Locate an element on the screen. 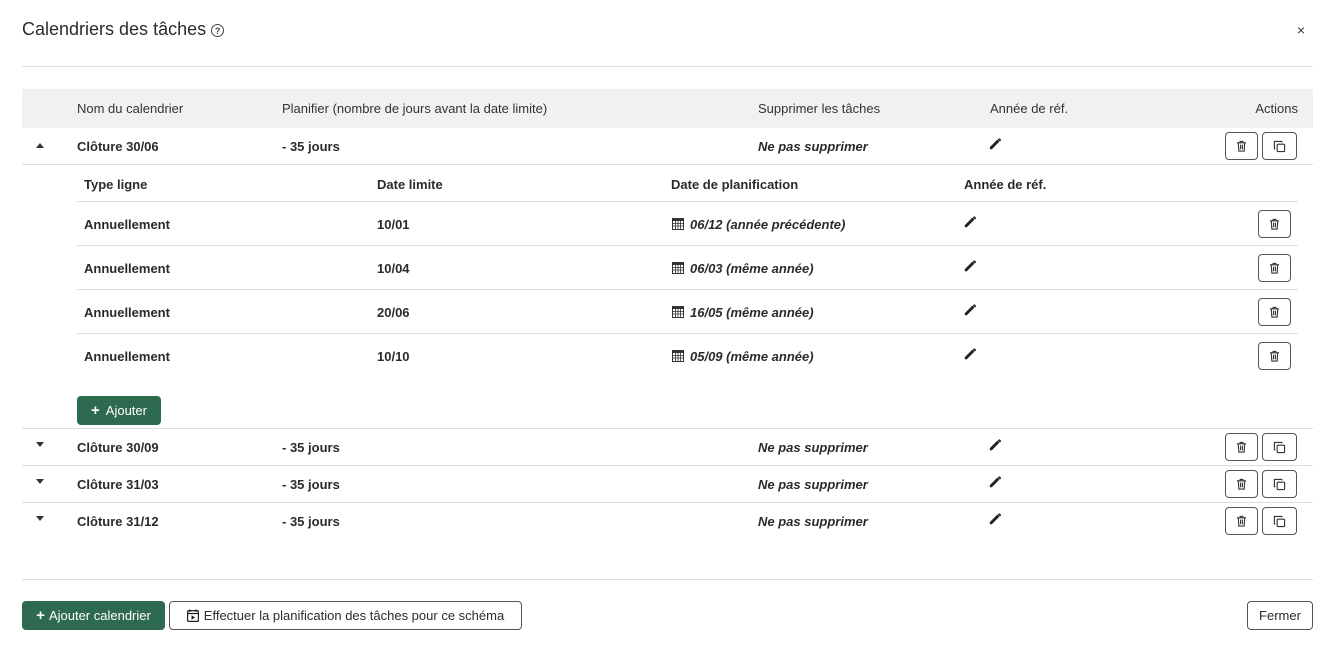 Image resolution: width=1334 pixels, height=647 pixels. row-planning-date: 06/12 (année précédente) is located at coordinates (768, 224).